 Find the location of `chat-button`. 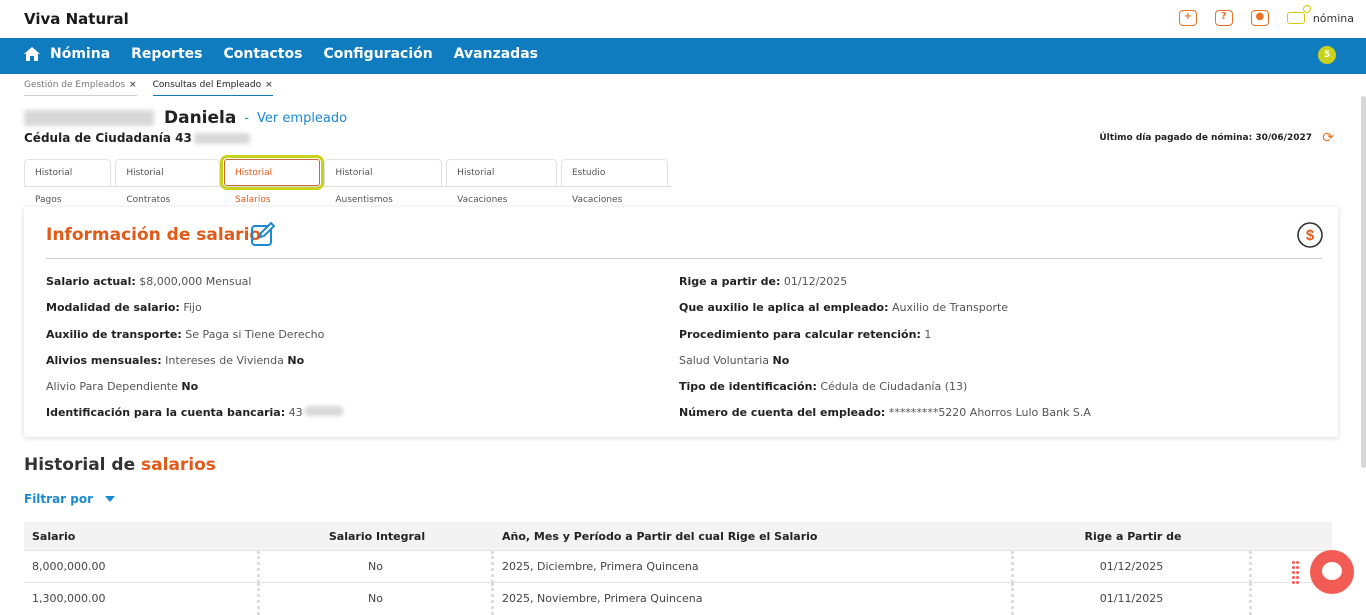

chat-button is located at coordinates (1332, 572).